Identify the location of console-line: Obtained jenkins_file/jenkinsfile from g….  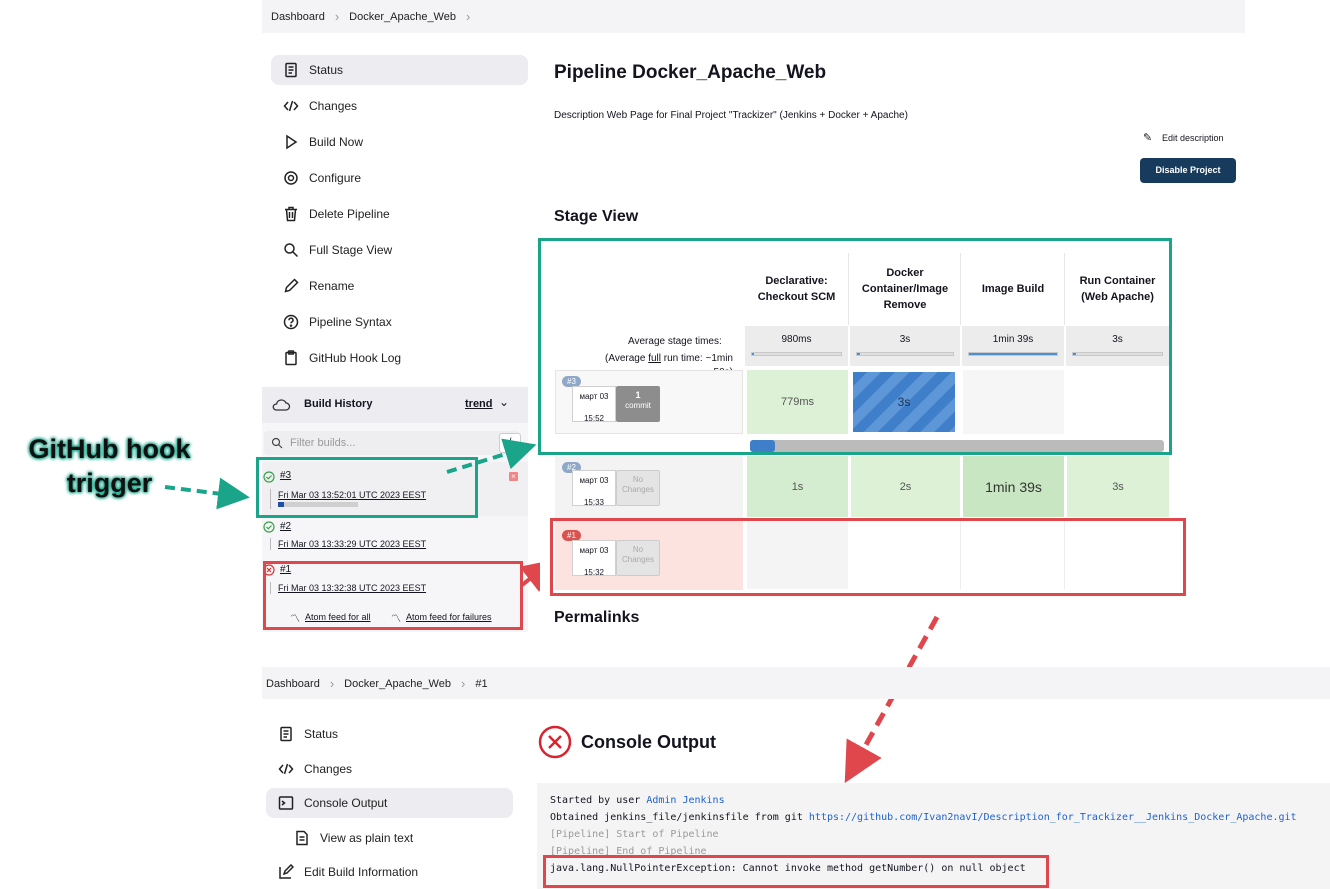
(923, 817).